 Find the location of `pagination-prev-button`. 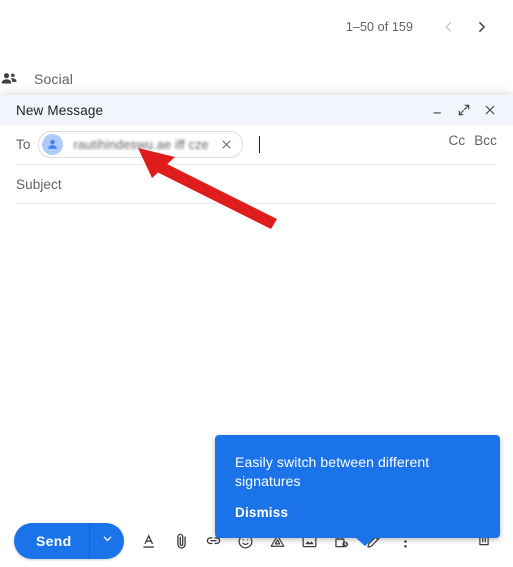

pagination-prev-button is located at coordinates (448, 27).